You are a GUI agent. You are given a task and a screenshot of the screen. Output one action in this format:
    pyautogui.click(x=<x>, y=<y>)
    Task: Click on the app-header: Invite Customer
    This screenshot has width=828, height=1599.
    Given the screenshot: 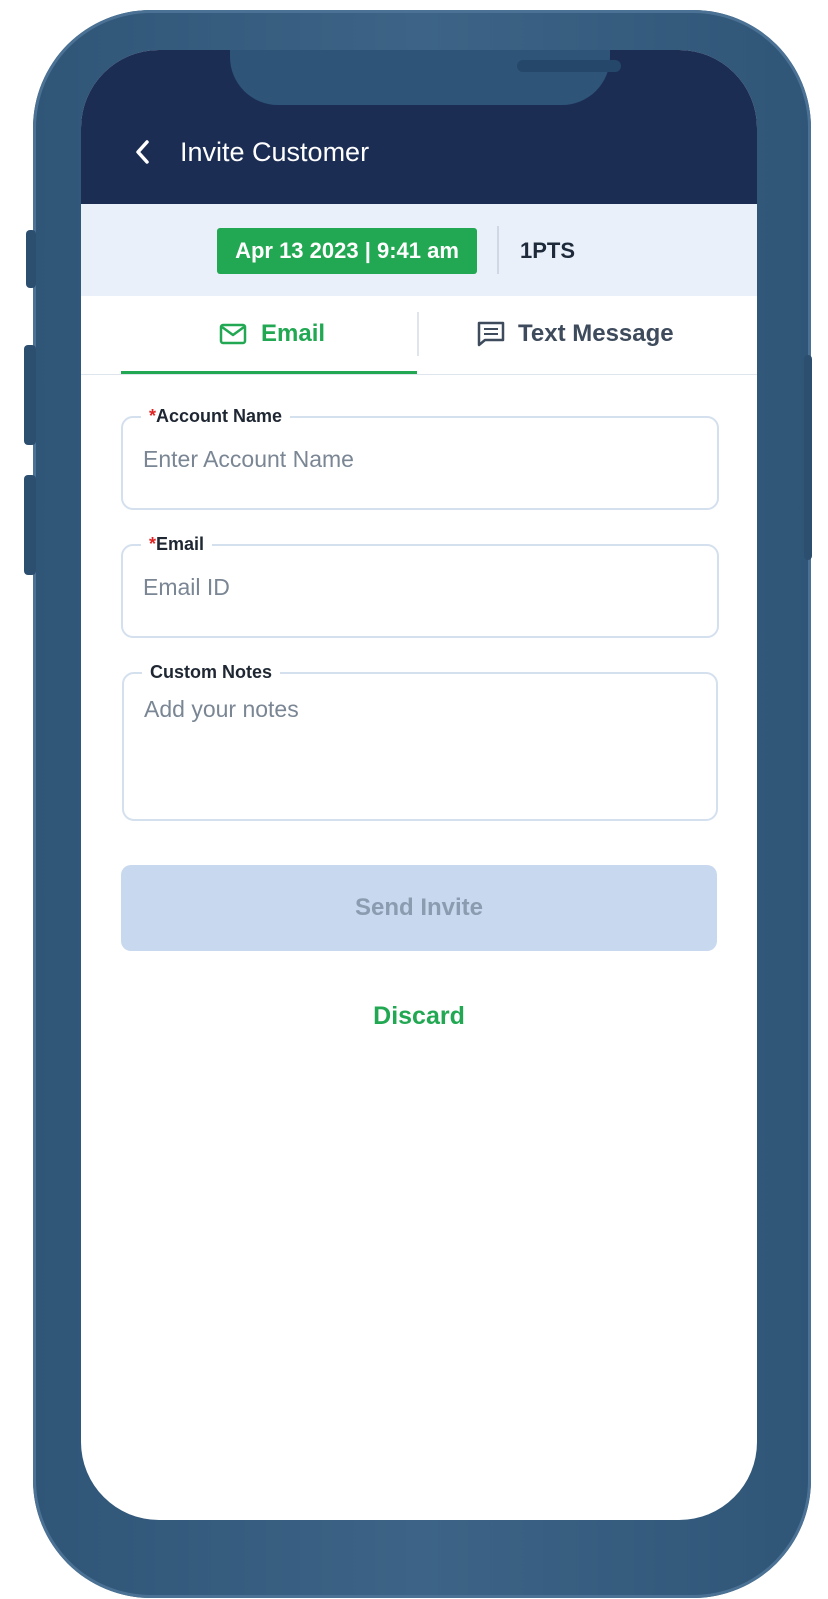 What is the action you would take?
    pyautogui.click(x=419, y=127)
    